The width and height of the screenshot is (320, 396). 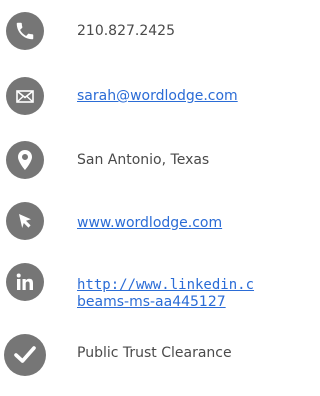 What do you see at coordinates (157, 96) in the screenshot?
I see `email-link: sarah@wordlodge.com` at bounding box center [157, 96].